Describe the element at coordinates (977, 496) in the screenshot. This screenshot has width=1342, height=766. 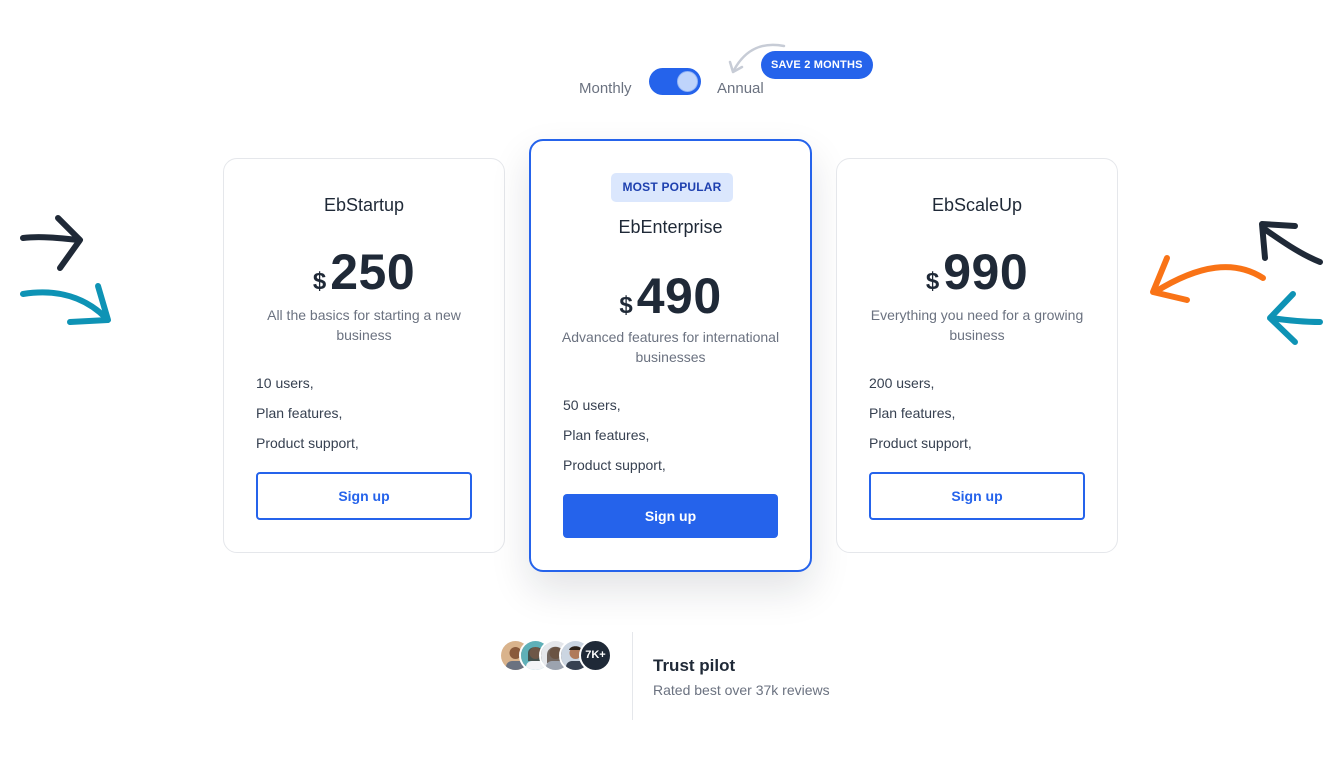
I see `signup-button-scaleup: Sign up` at that location.